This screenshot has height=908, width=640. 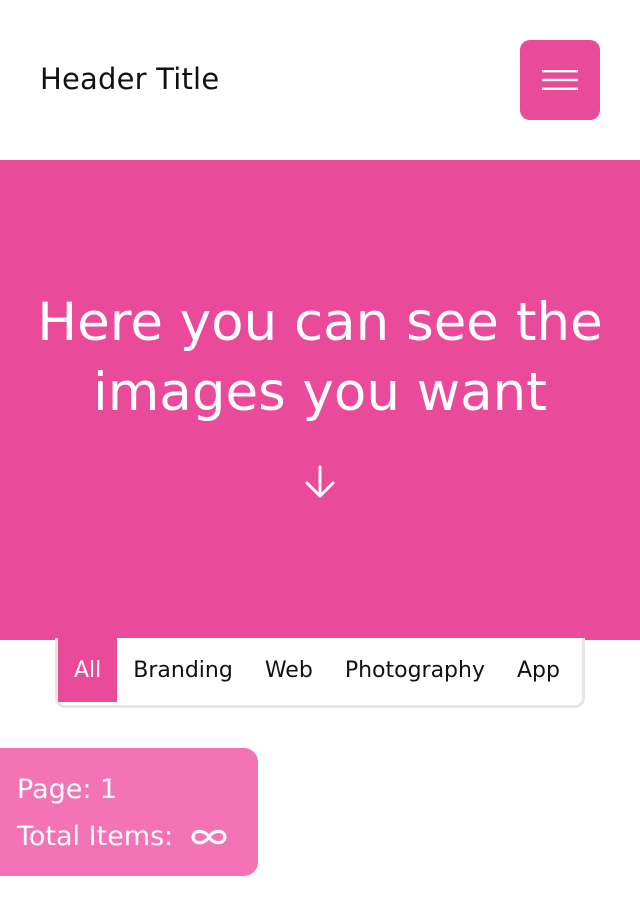 I want to click on filter-tab-app: App, so click(x=538, y=670).